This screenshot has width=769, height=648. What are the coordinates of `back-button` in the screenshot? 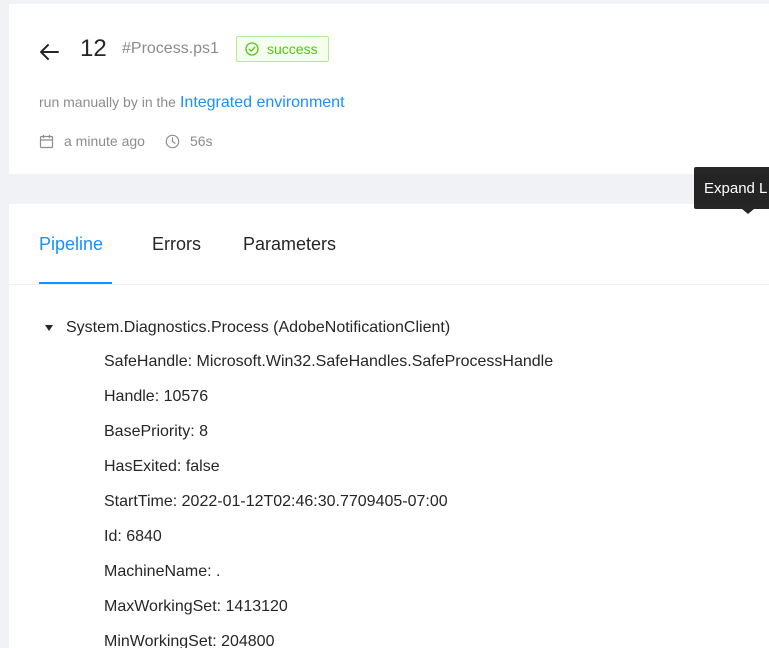 It's located at (49, 52).